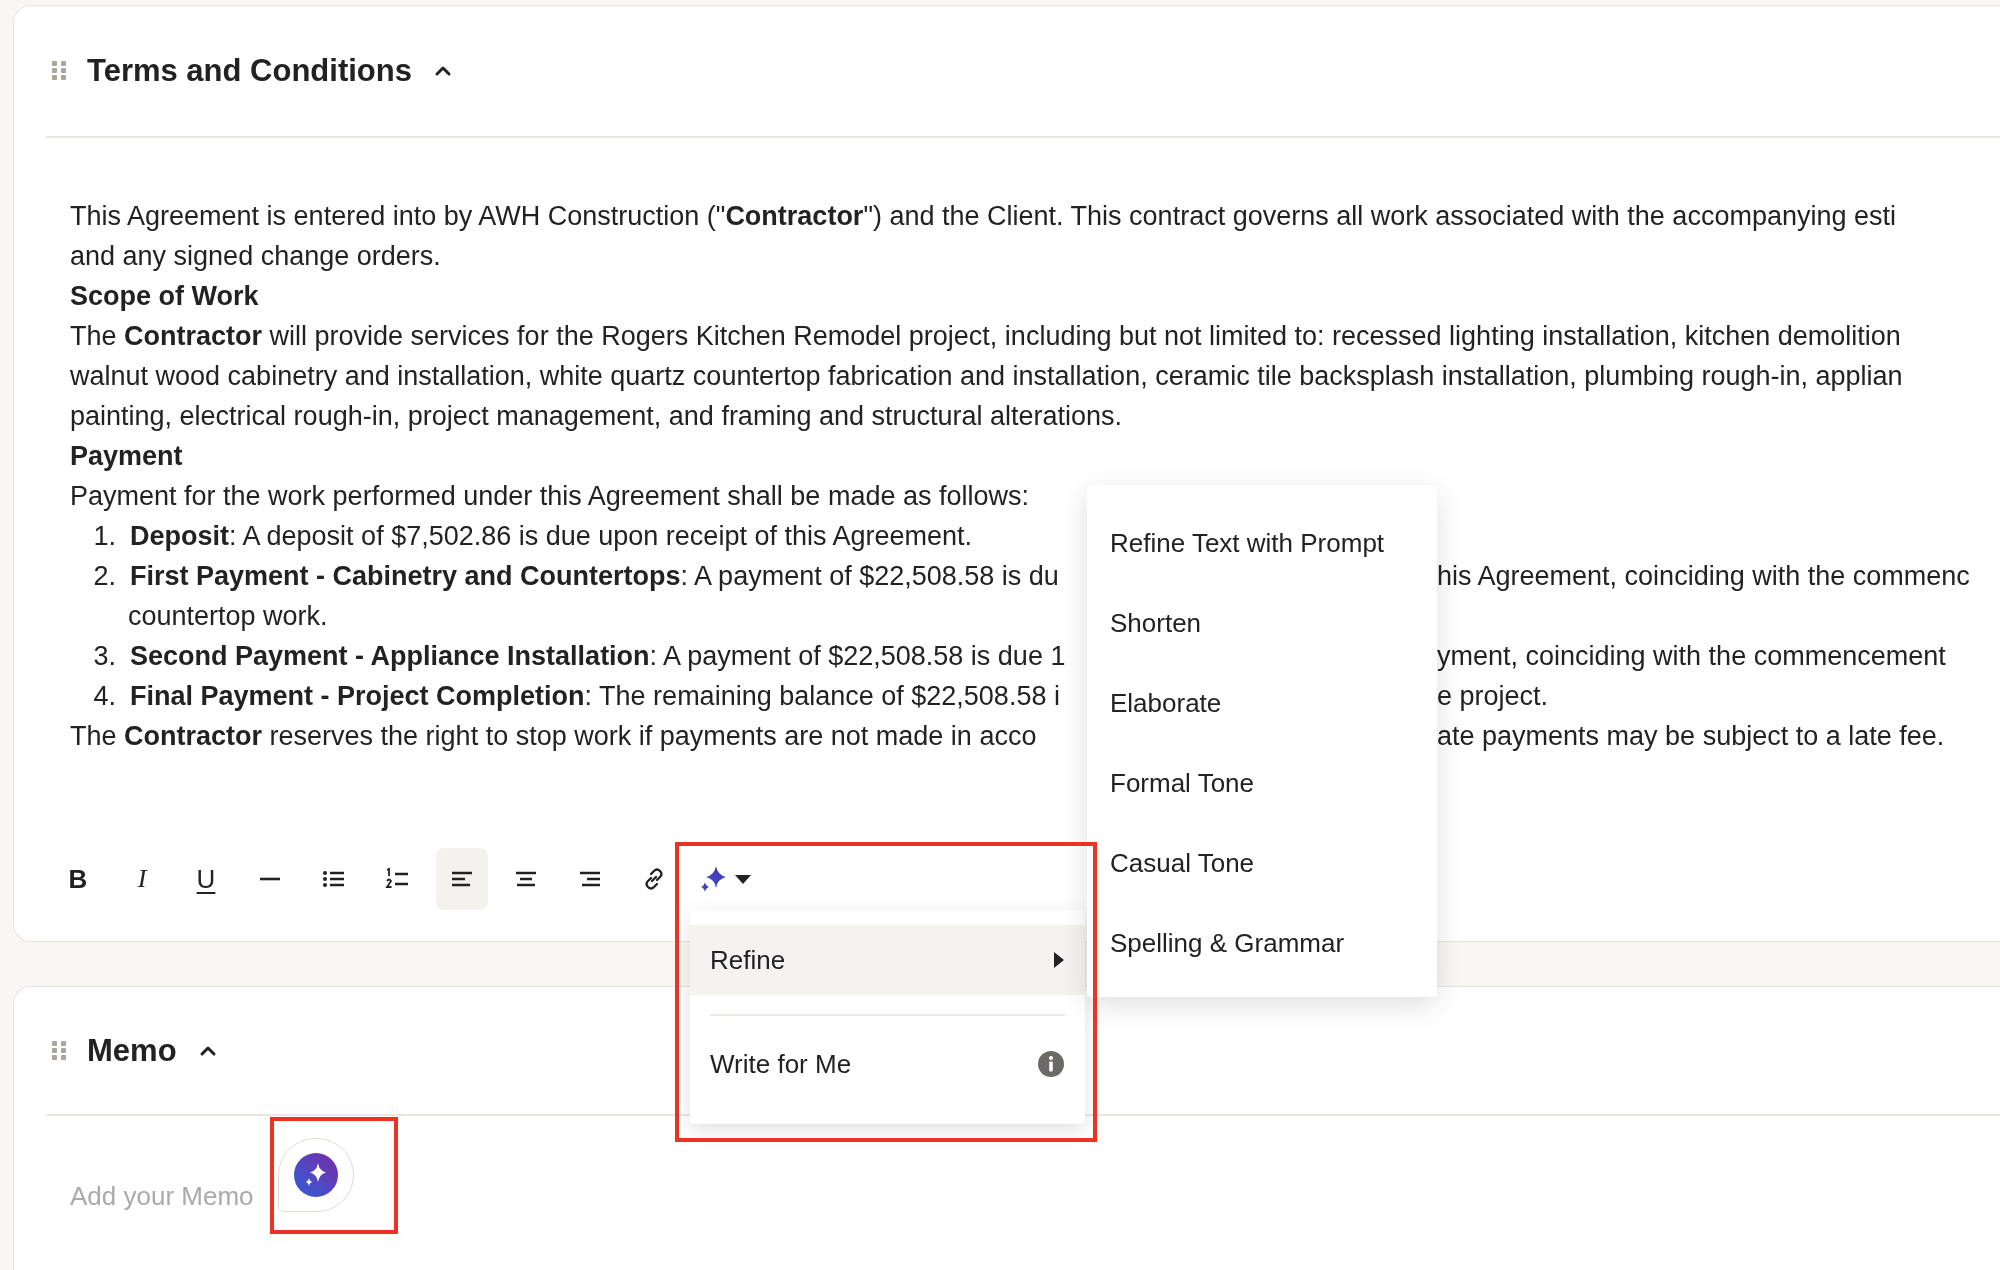  What do you see at coordinates (1704, 576) in the screenshot?
I see `paragraph-line: his Agreement, coinciding with the commenc` at bounding box center [1704, 576].